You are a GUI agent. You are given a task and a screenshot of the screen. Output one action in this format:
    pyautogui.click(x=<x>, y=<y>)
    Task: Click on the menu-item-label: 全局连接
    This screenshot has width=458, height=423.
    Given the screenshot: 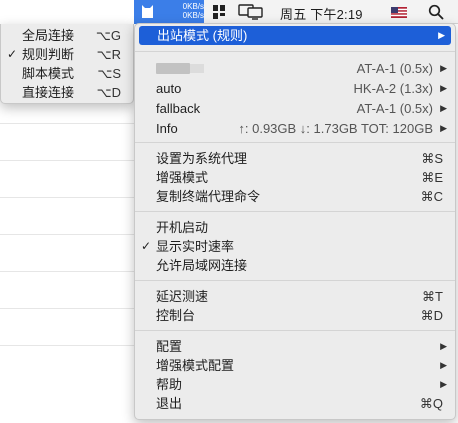 What is the action you would take?
    pyautogui.click(x=48, y=35)
    